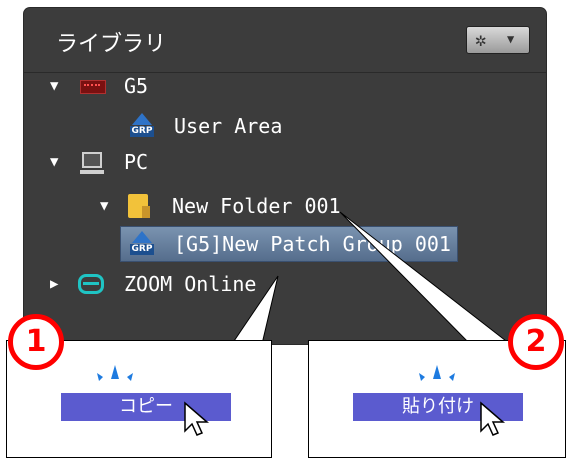  What do you see at coordinates (36, 342) in the screenshot?
I see `step-1-badge: 1` at bounding box center [36, 342].